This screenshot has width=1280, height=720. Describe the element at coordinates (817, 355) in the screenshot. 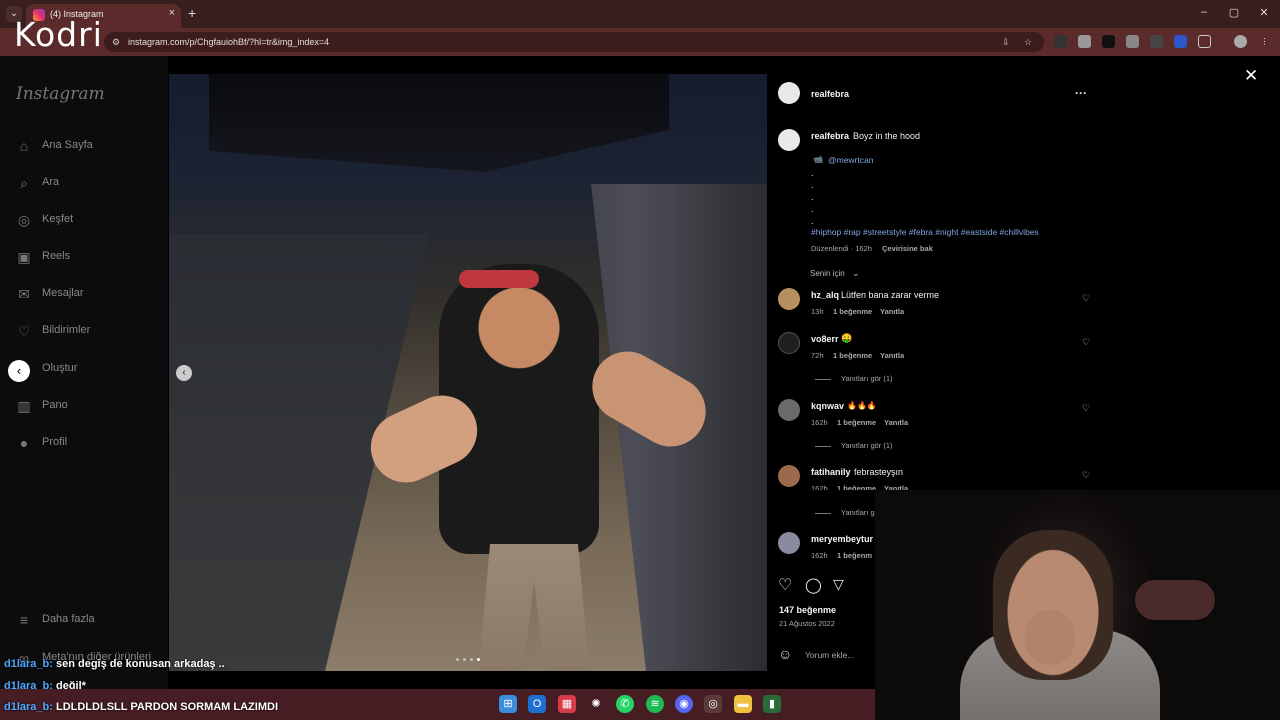

I see `comment-time: 72h` at that location.